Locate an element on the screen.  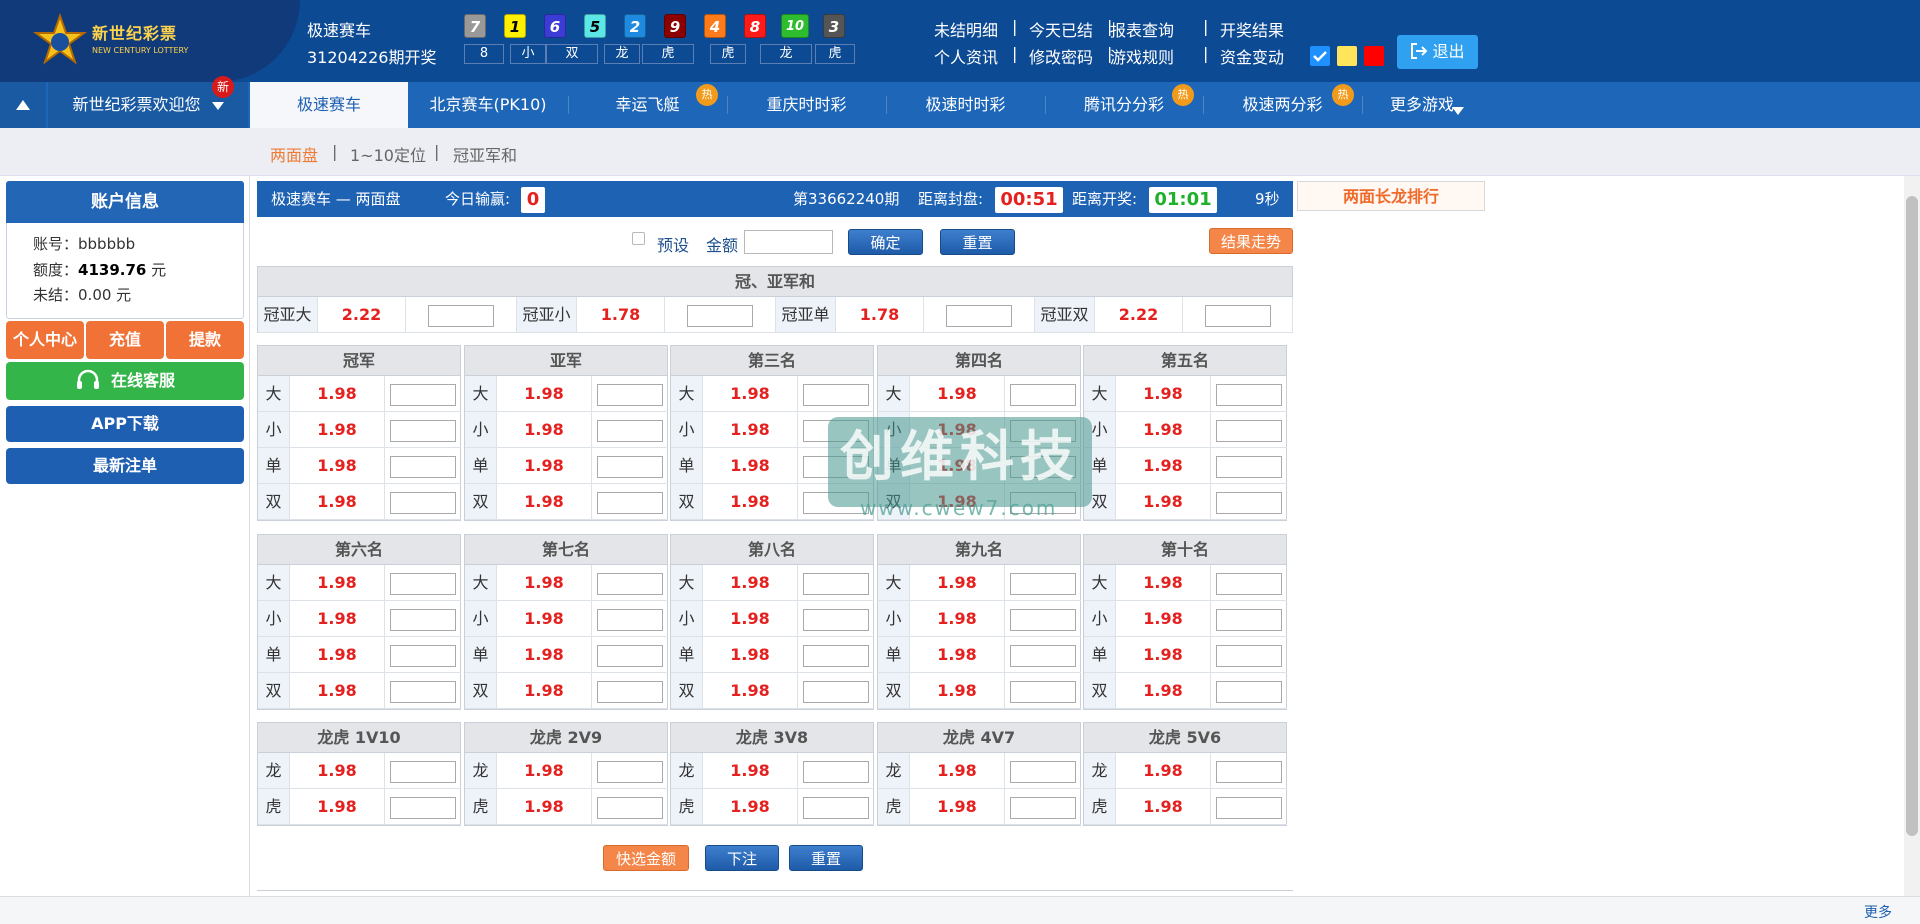
online-service-button: 在线客服 is located at coordinates (125, 381).